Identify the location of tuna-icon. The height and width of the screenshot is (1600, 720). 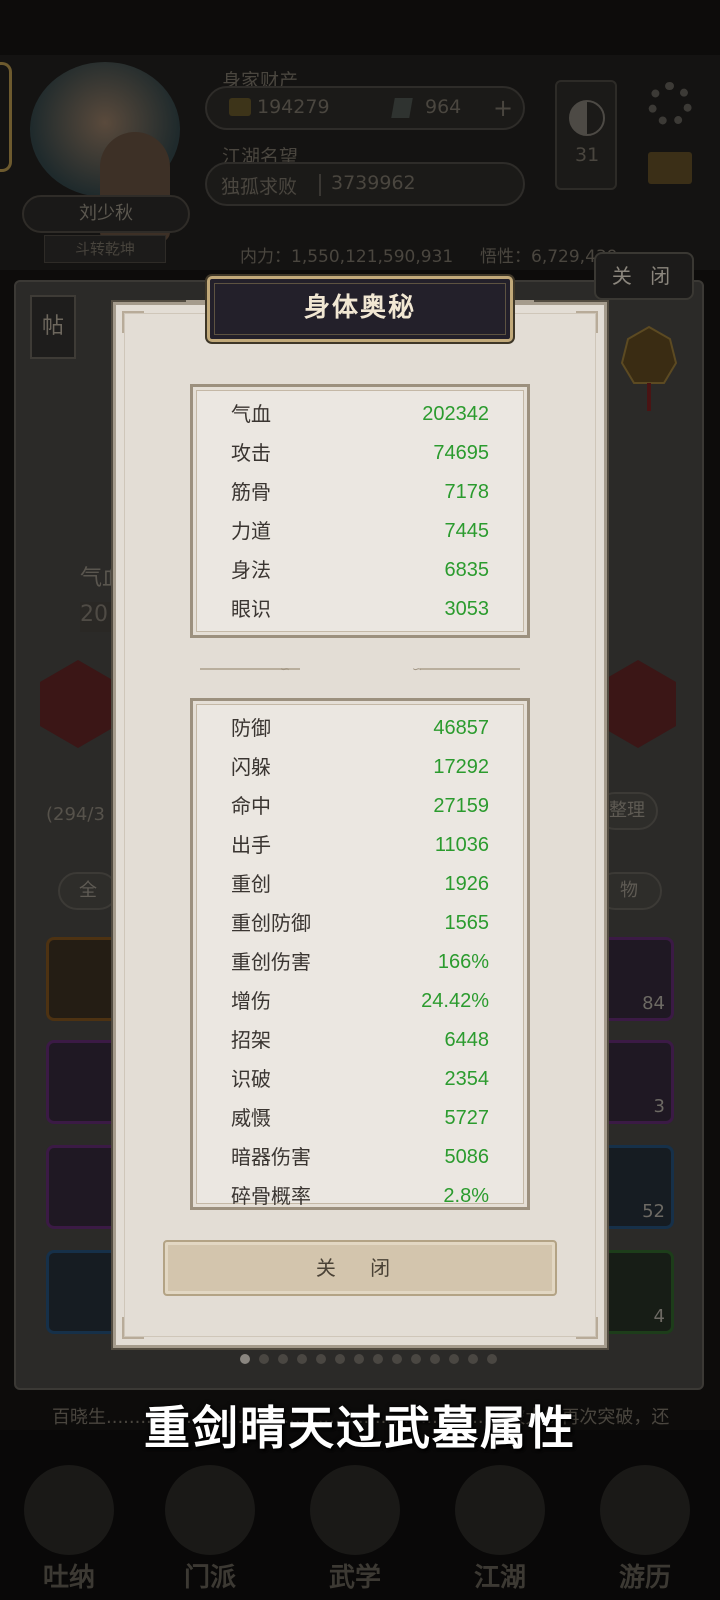
(69, 1510).